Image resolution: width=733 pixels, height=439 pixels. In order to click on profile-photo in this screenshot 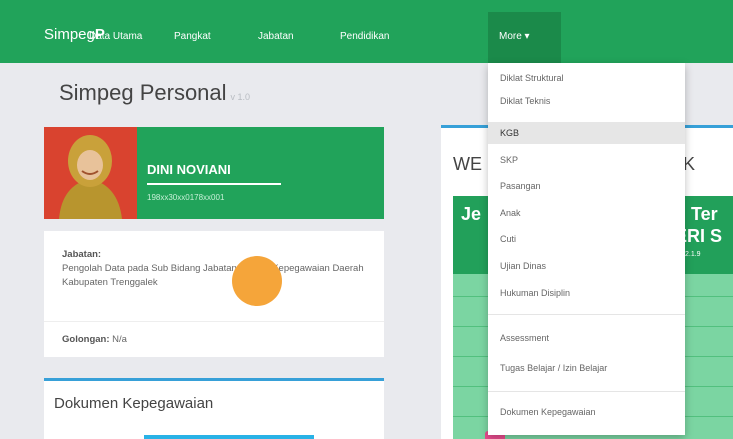, I will do `click(90, 173)`.